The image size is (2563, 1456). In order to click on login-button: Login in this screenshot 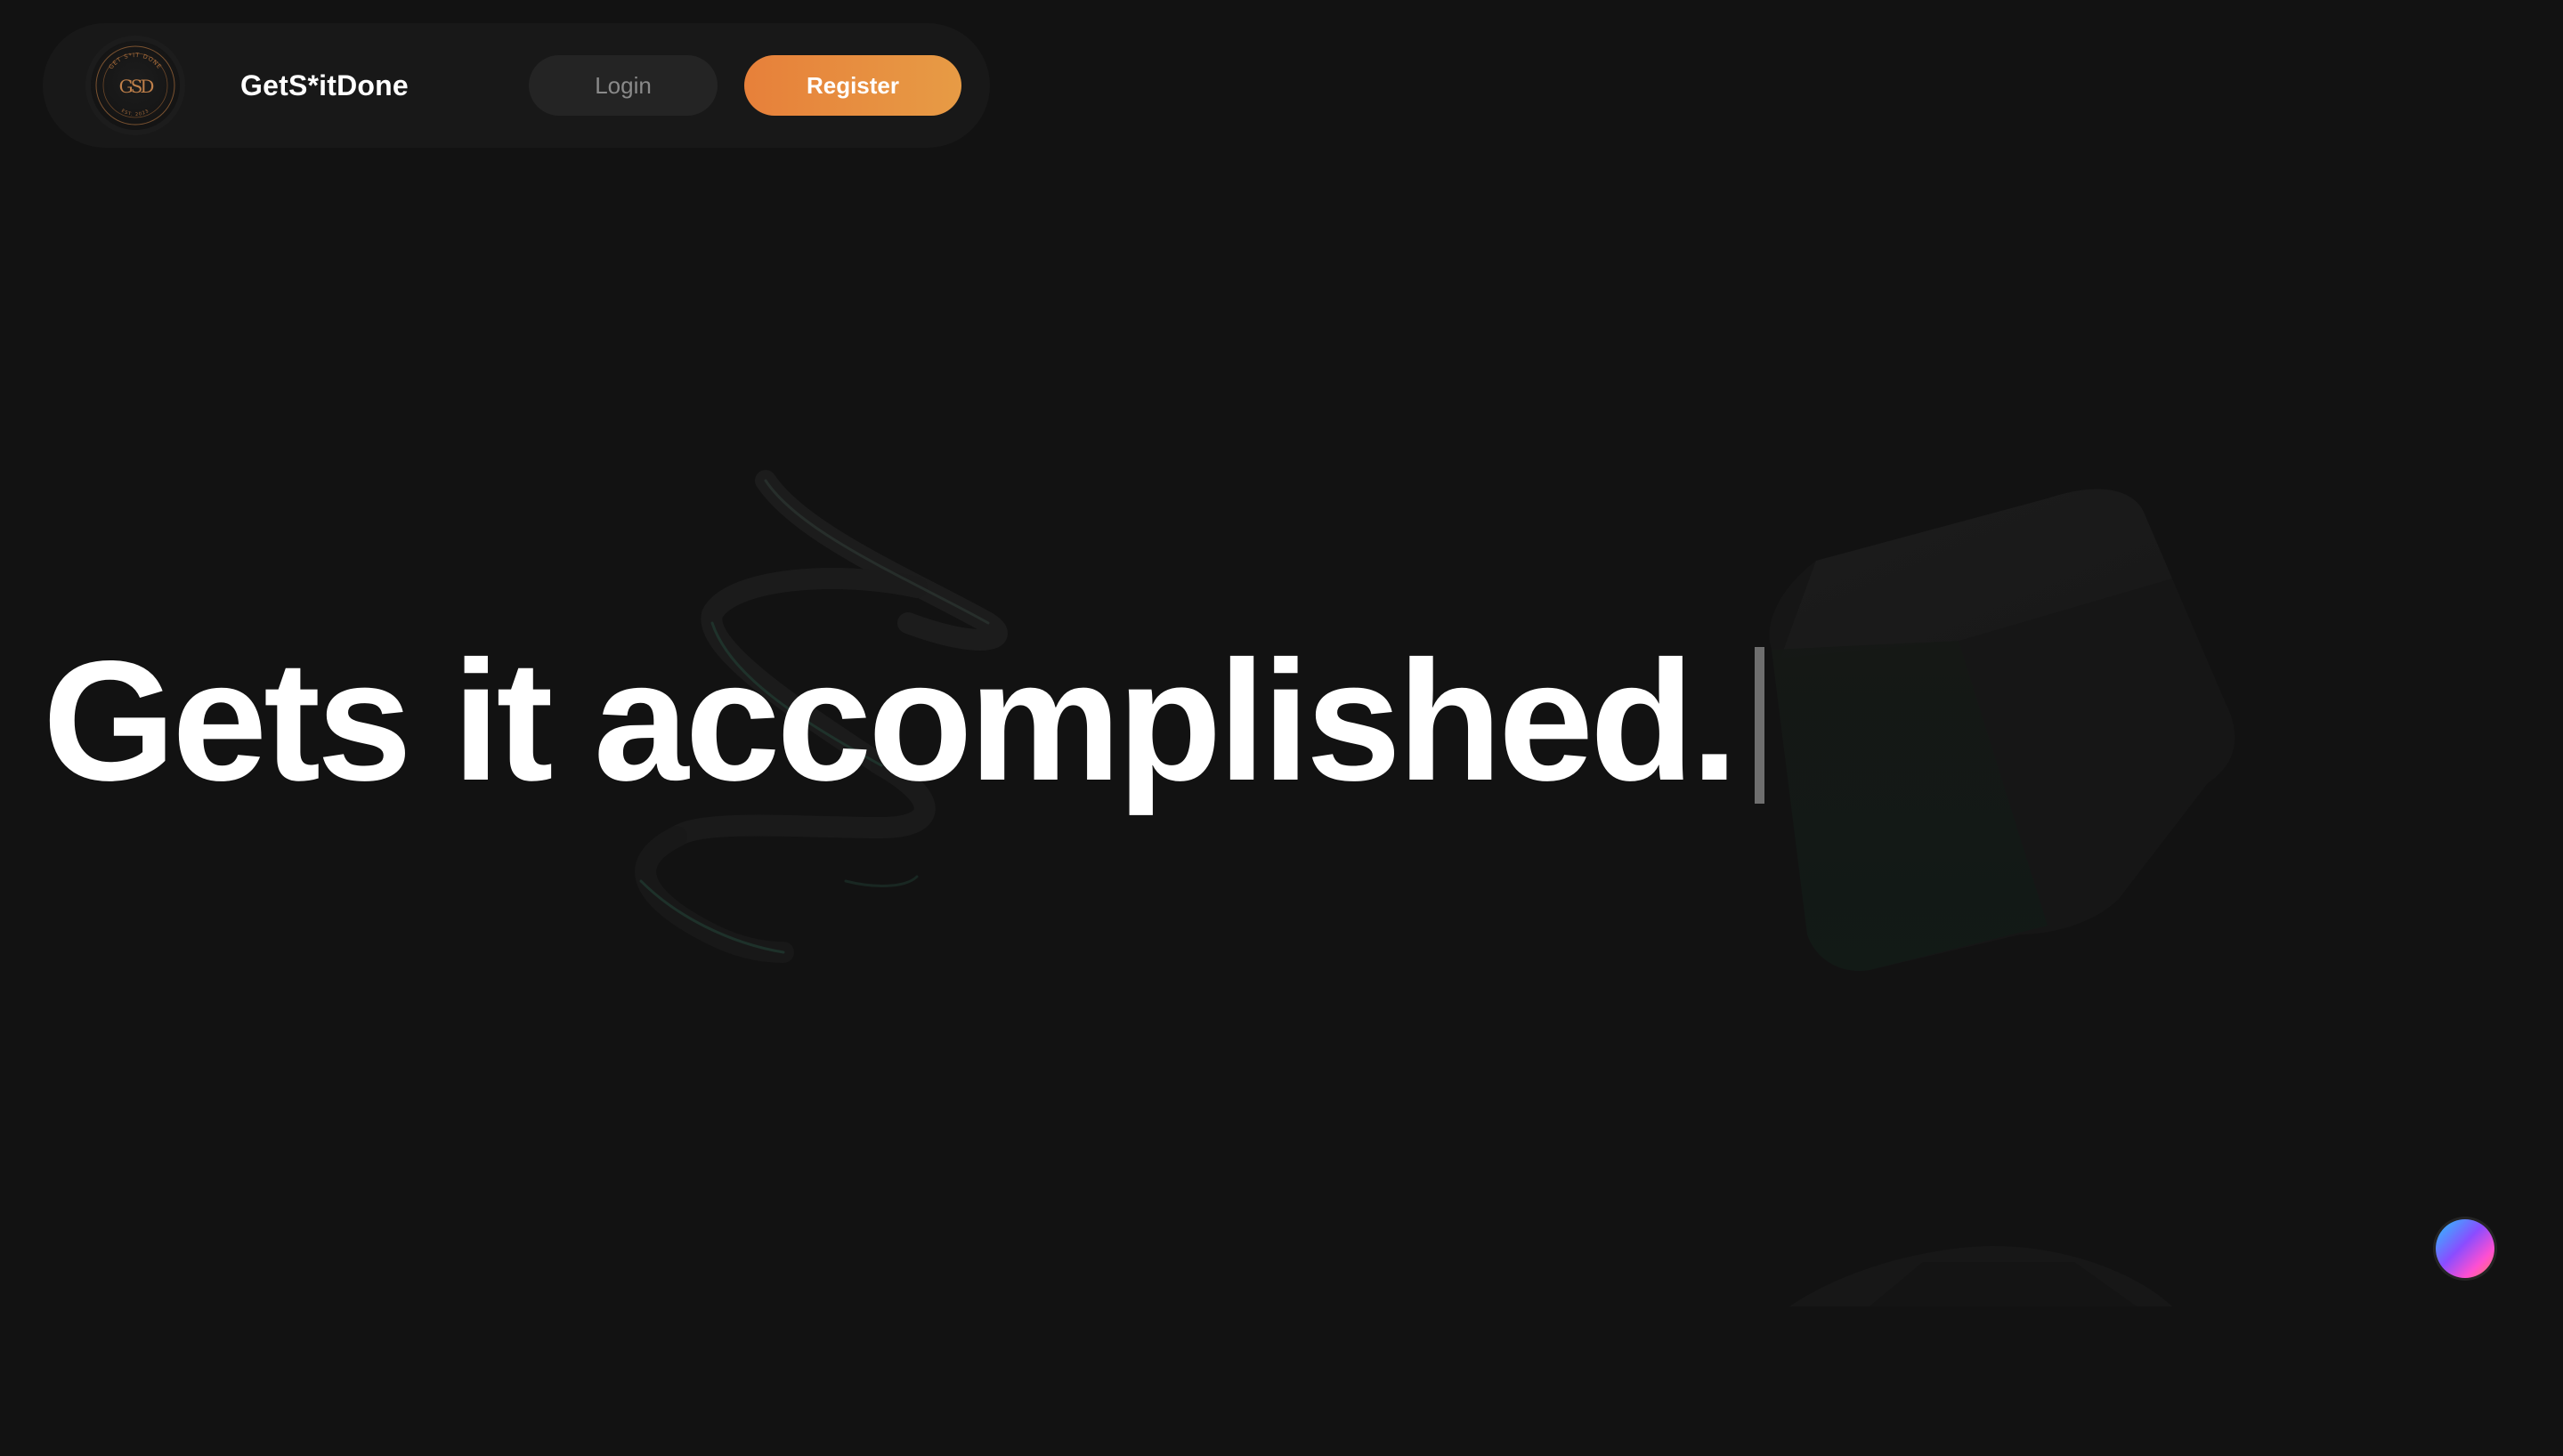, I will do `click(623, 85)`.